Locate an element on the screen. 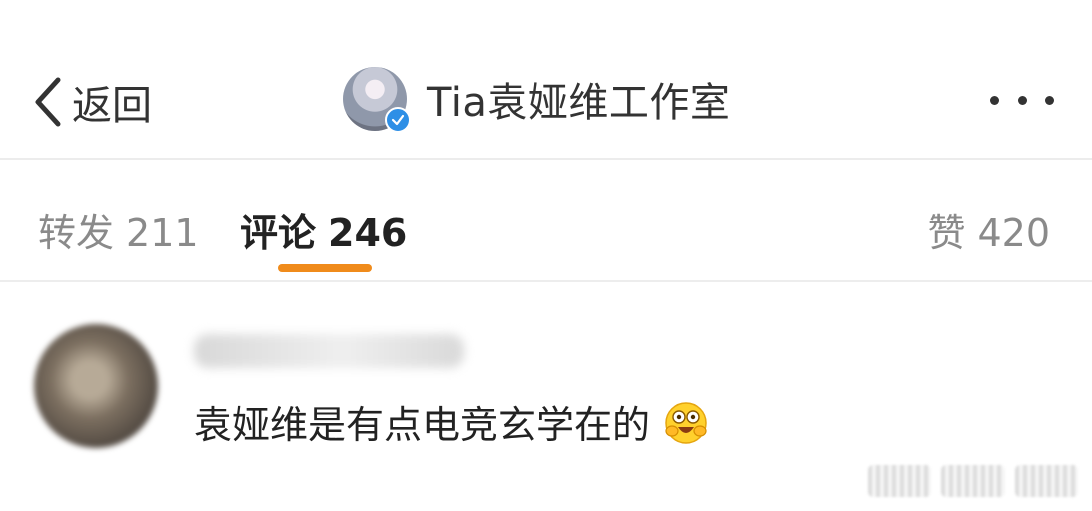 The height and width of the screenshot is (511, 1092). comment-text: 袁娅维是有点电竞玄学在的 is located at coordinates (422, 425).